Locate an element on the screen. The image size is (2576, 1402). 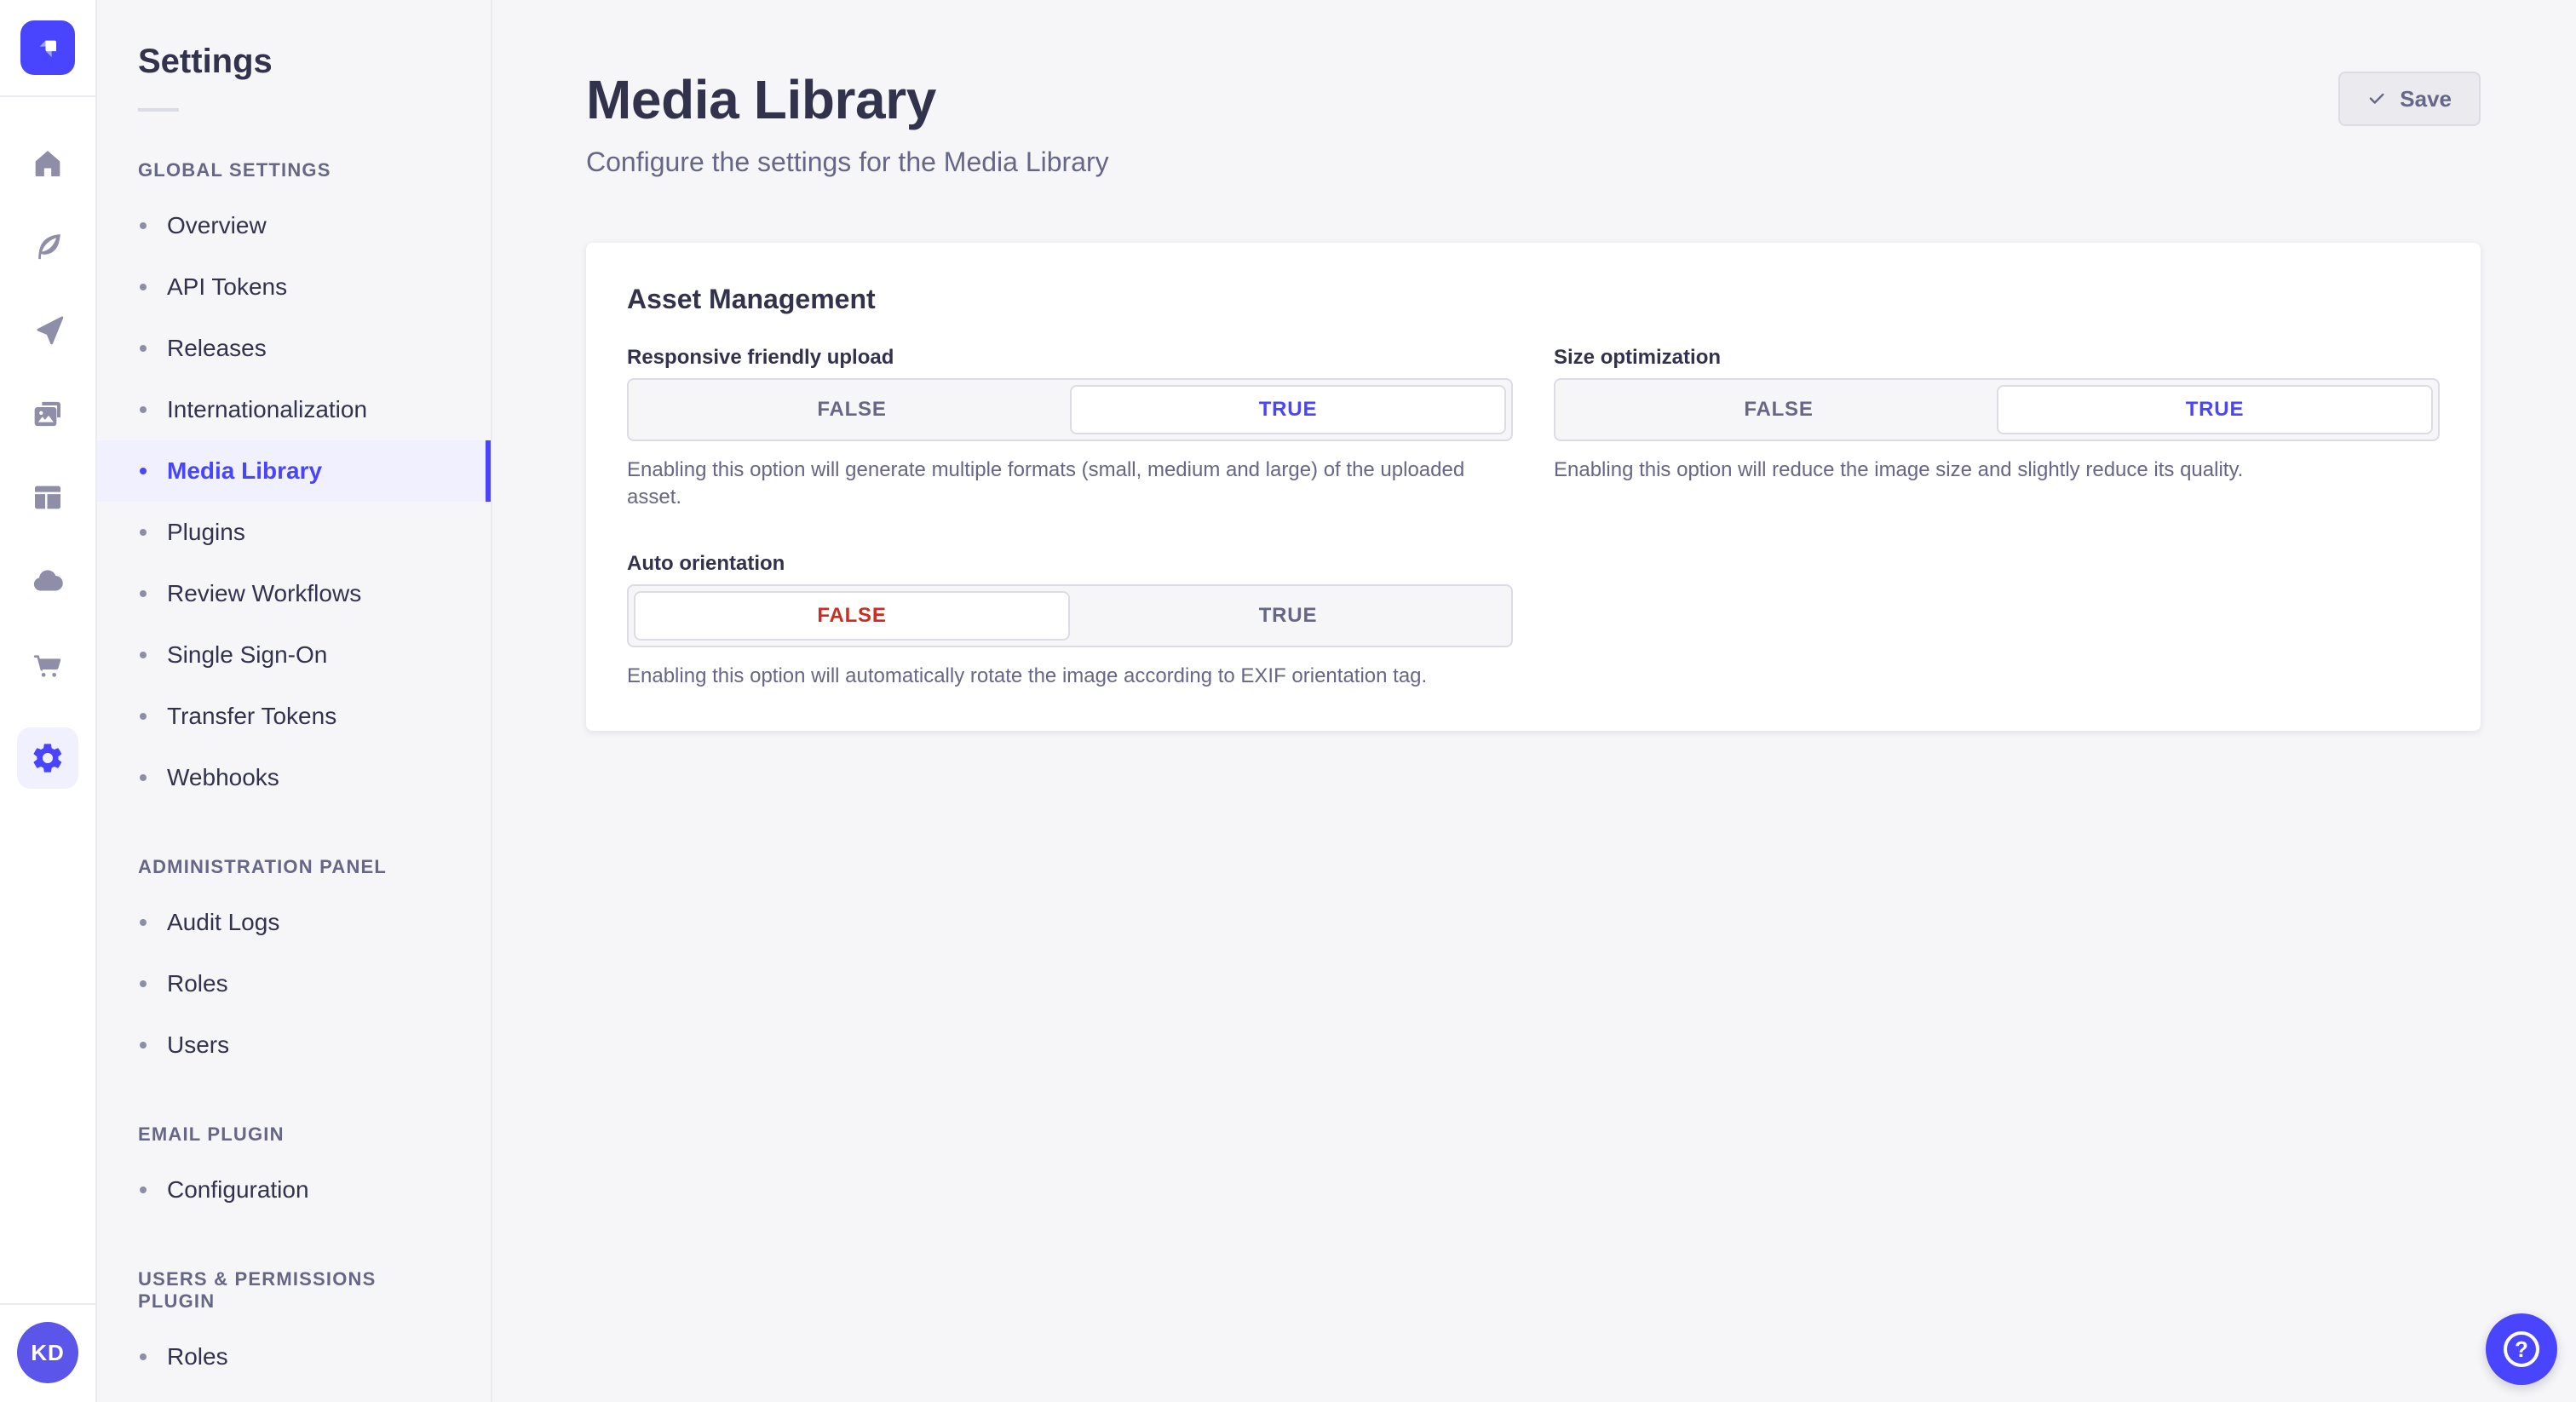
sidebar-title: Settings is located at coordinates (206, 62).